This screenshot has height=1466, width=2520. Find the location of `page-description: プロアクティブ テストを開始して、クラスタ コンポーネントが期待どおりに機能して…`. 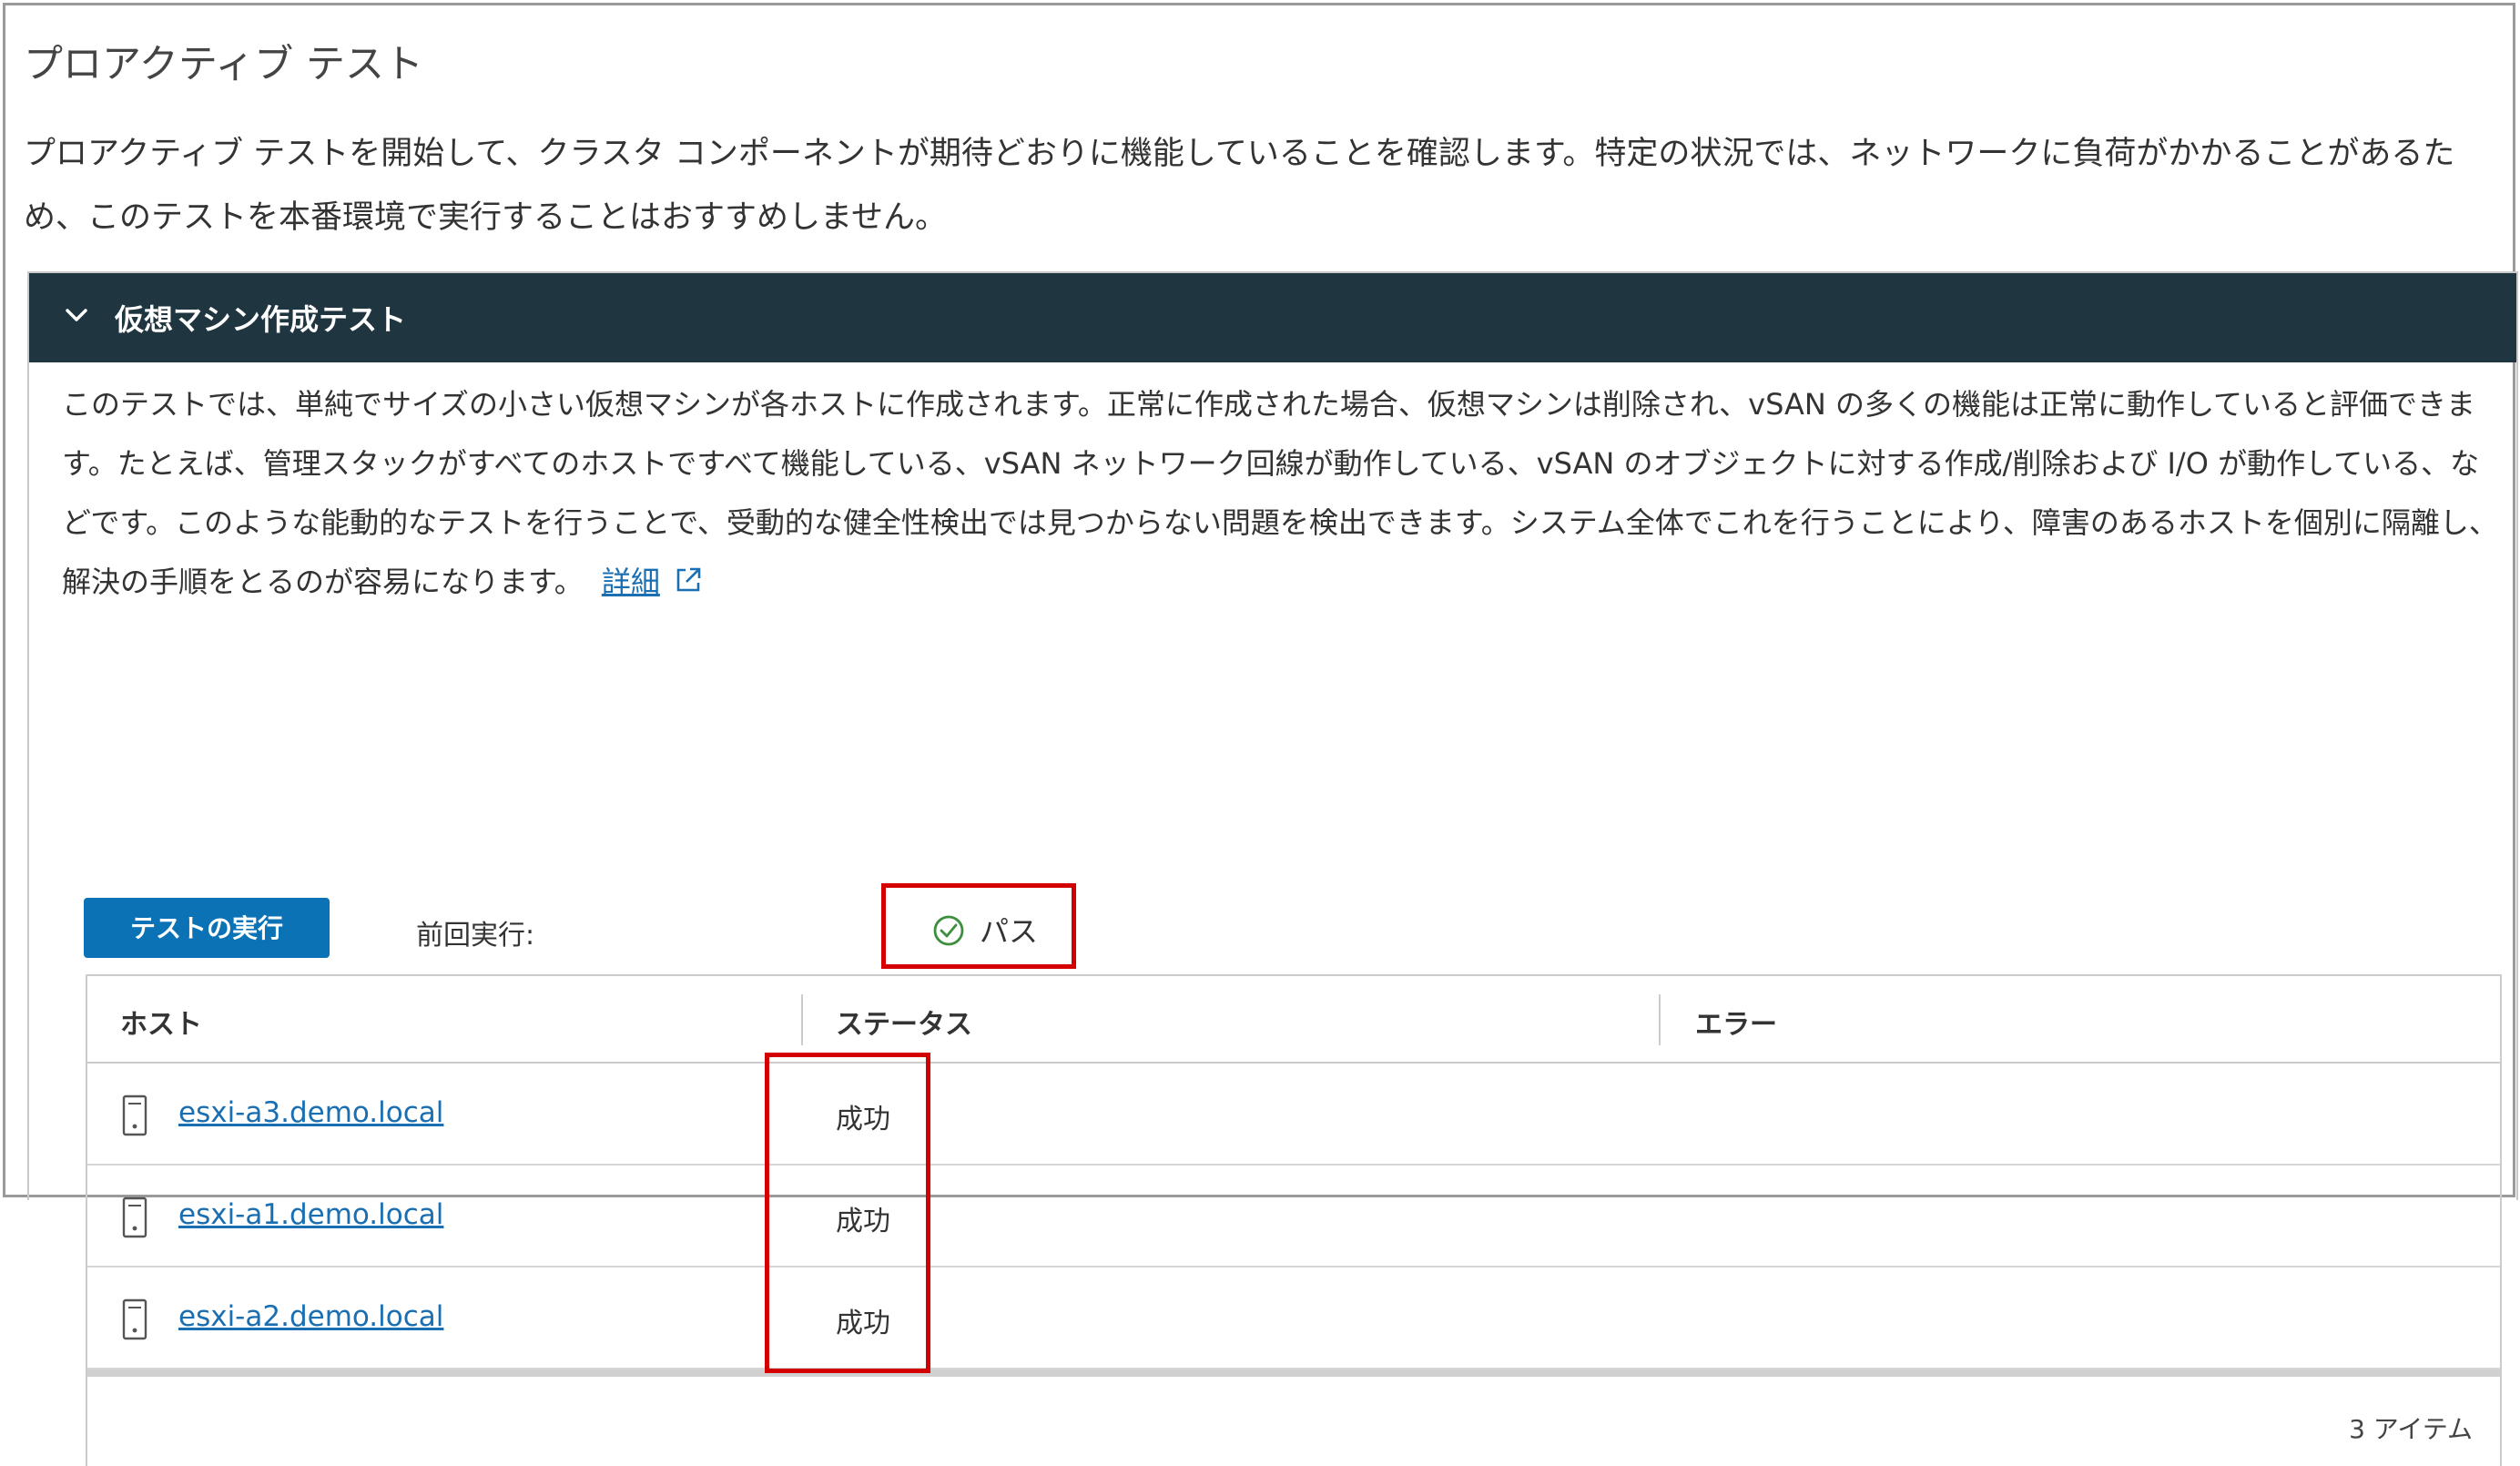

page-description: プロアクティブ テストを開始して、クラスタ コンポーネントが期待どおりに機能して… is located at coordinates (1239, 186).